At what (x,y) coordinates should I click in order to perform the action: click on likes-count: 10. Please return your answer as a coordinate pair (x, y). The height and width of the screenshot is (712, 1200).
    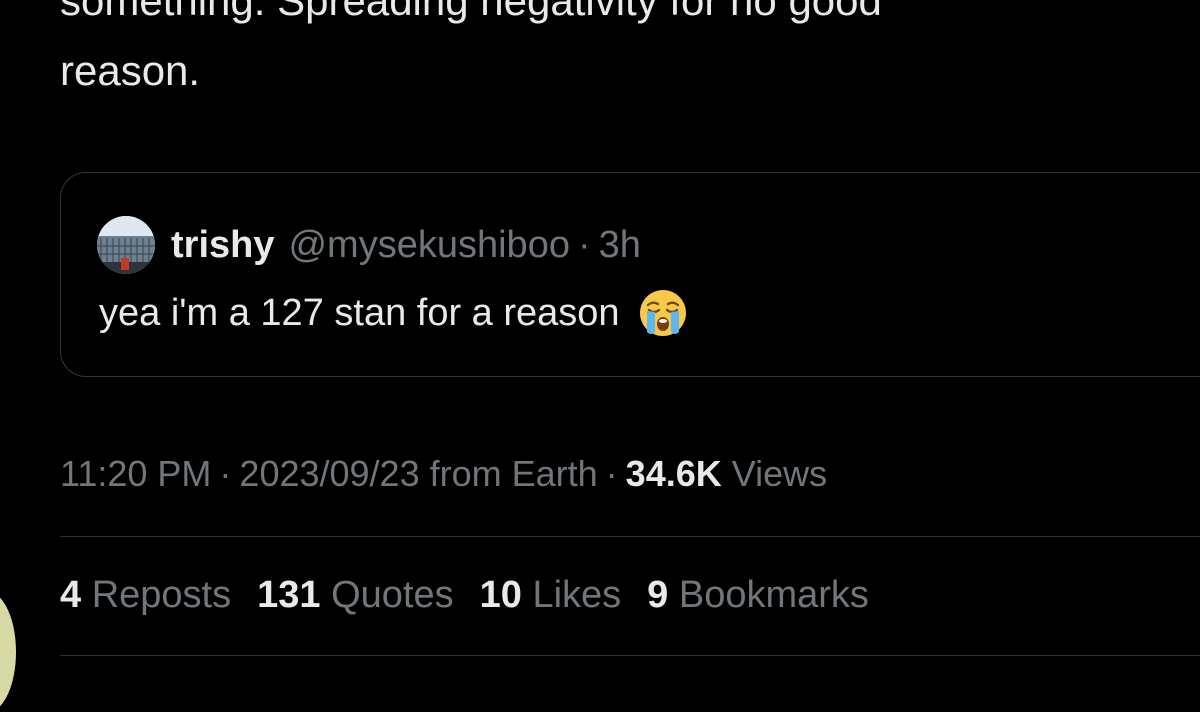
    Looking at the image, I should click on (500, 595).